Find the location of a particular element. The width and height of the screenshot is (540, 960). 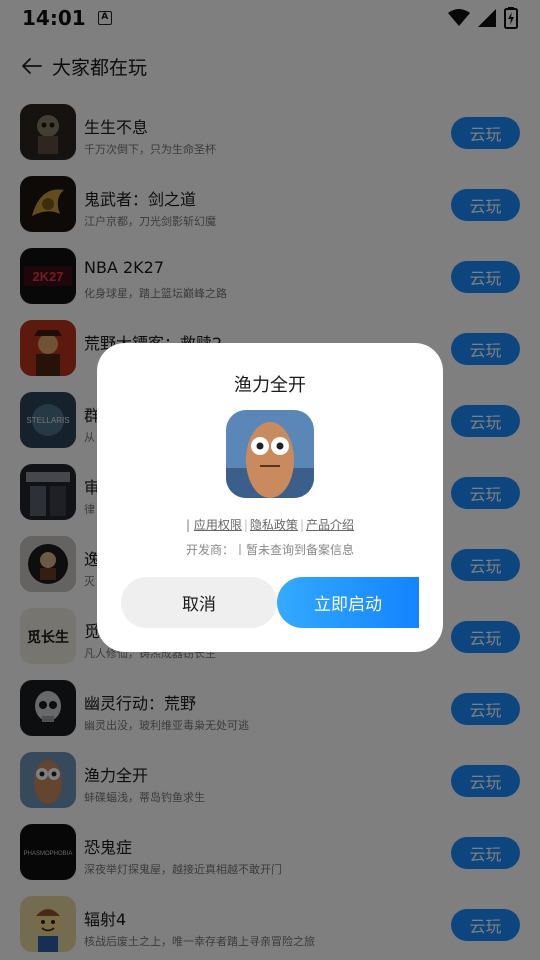

dialog-title: 渔力全开 is located at coordinates (270, 385).